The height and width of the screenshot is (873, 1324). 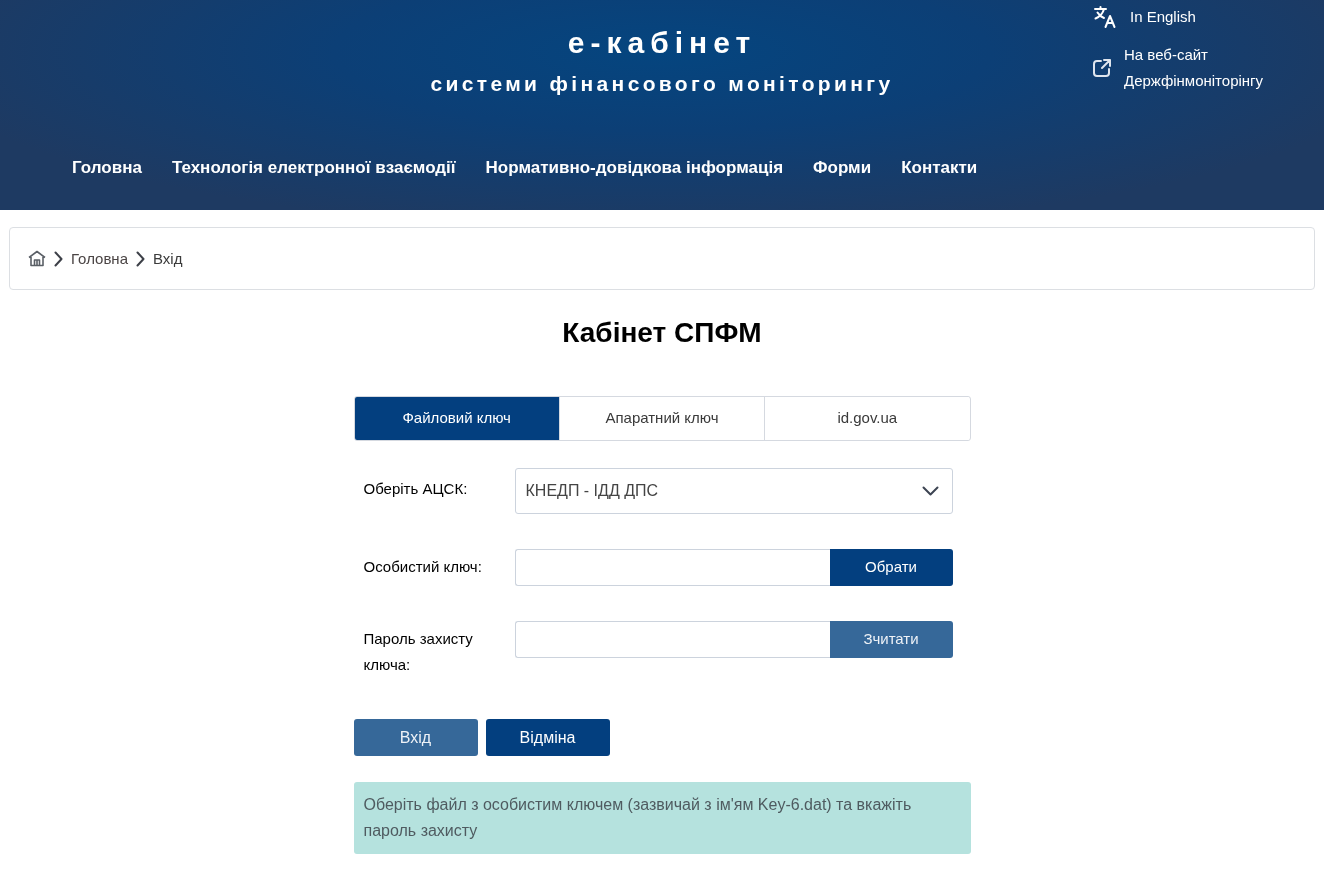 I want to click on external-link-icon, so click(x=1102, y=68).